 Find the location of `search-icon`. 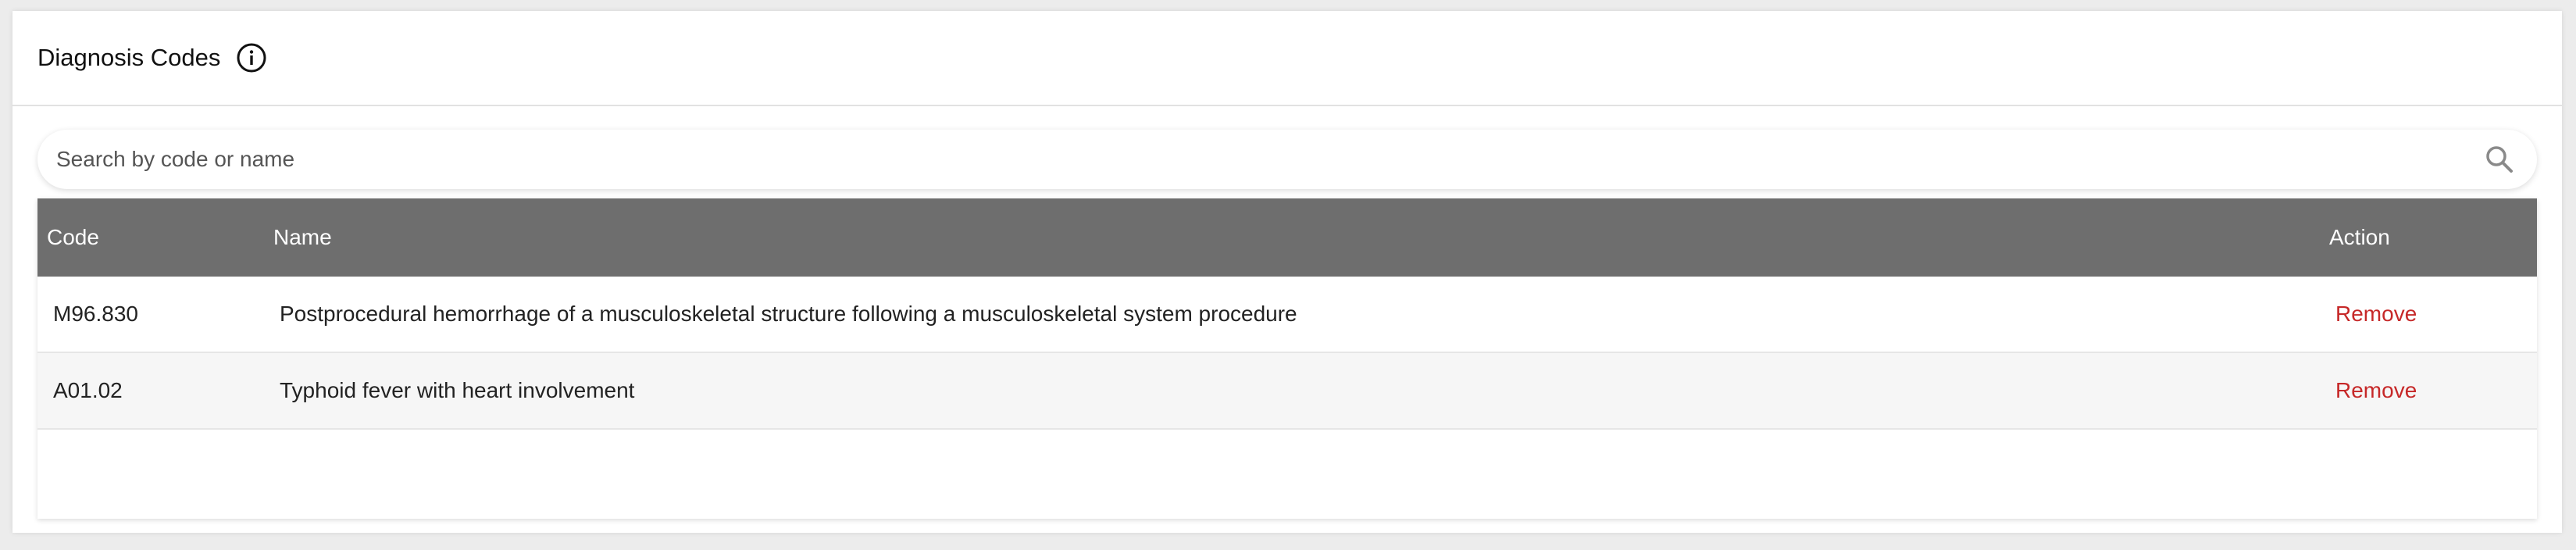

search-icon is located at coordinates (2499, 159).